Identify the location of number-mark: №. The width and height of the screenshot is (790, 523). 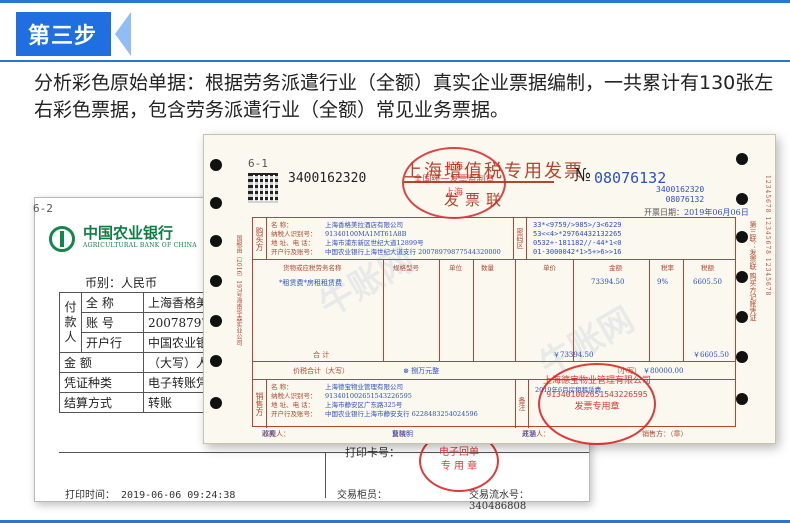
(583, 175).